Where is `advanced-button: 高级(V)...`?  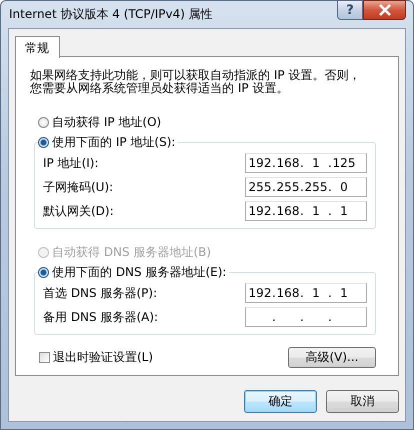 advanced-button: 高级(V)... is located at coordinates (332, 357).